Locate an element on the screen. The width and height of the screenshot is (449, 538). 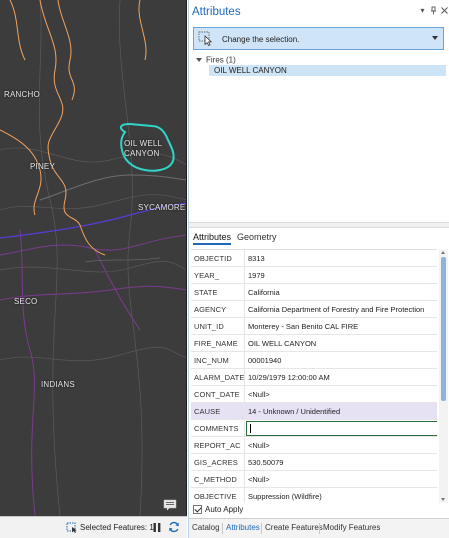
selected-features-count: Selected Features: 1 is located at coordinates (117, 527).